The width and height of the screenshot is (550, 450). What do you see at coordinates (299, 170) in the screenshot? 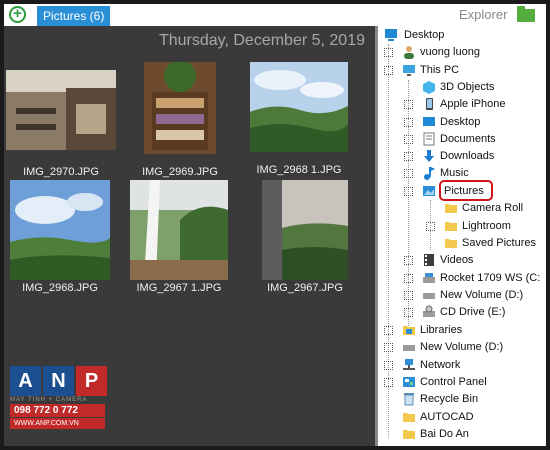
I see `image-caption: IMG_2968 1.JPG` at bounding box center [299, 170].